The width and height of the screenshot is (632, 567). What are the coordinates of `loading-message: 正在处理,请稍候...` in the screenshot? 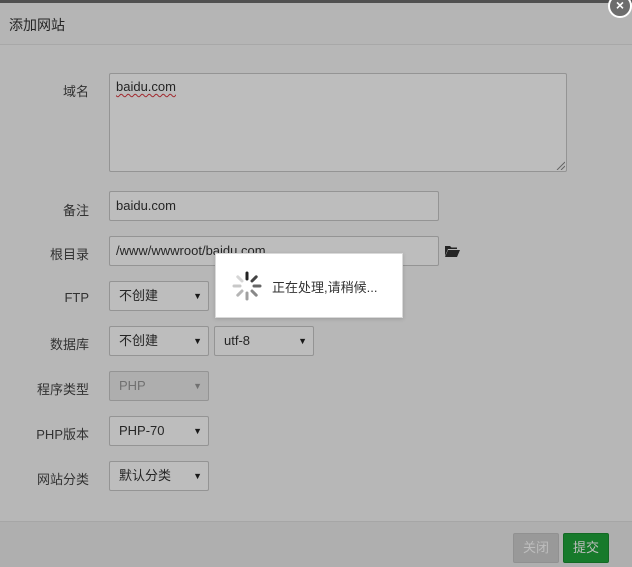 It's located at (325, 287).